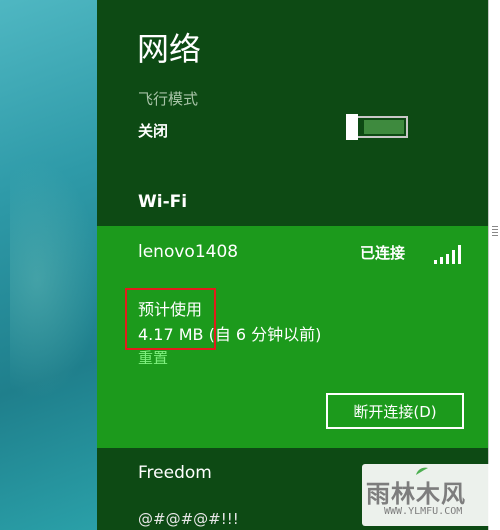 This screenshot has height=530, width=500. What do you see at coordinates (168, 99) in the screenshot?
I see `airplane-mode-label: 飞行模式` at bounding box center [168, 99].